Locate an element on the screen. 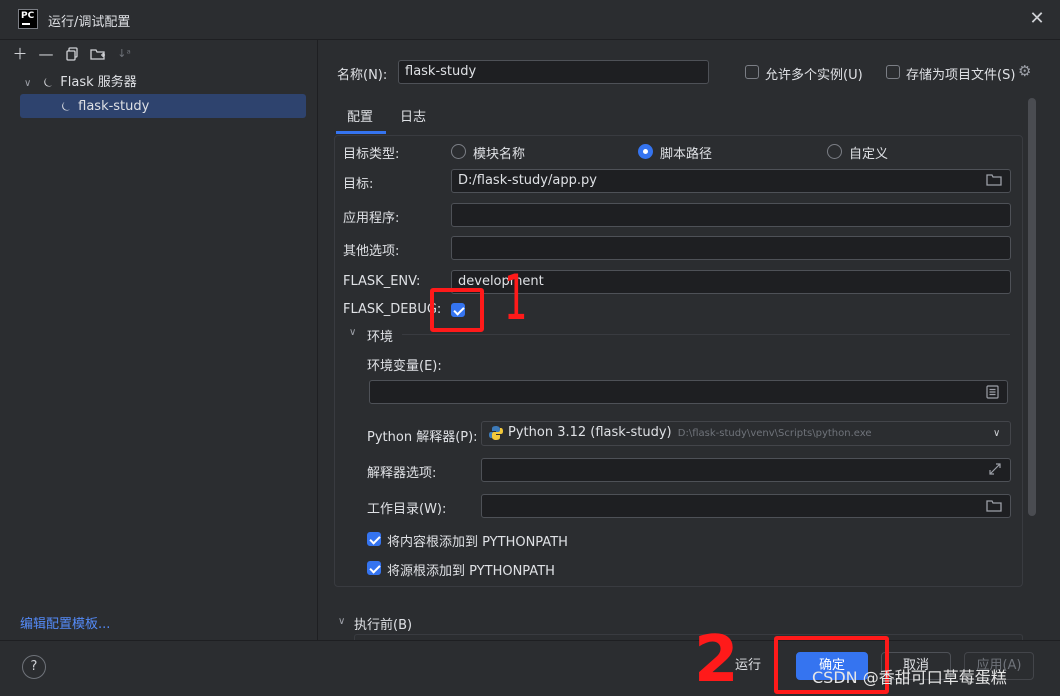 This screenshot has height=696, width=1060. interpreter-options-label: 解释器选项: is located at coordinates (402, 473).